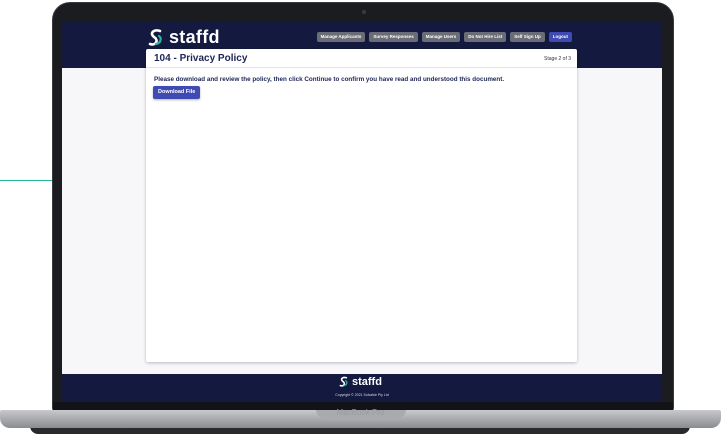 The image size is (721, 446). I want to click on brand-logo: staffd, so click(183, 37).